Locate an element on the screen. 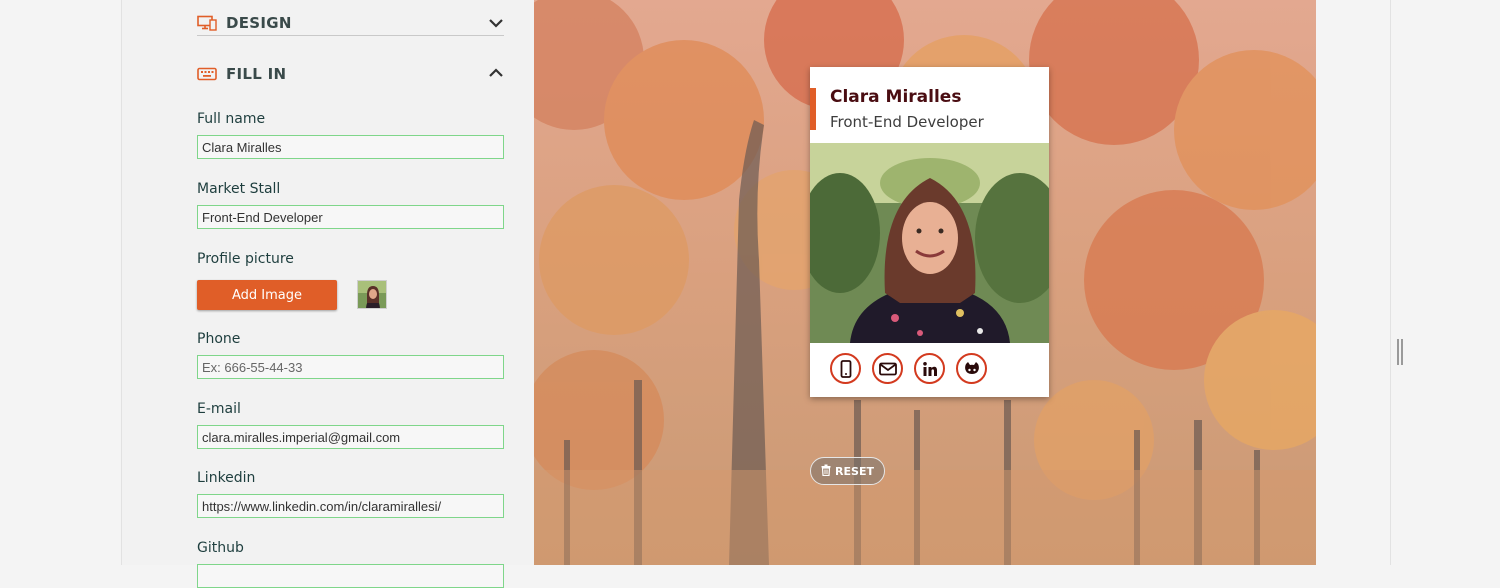 This screenshot has width=1500, height=588. left-gutter is located at coordinates (61, 282).